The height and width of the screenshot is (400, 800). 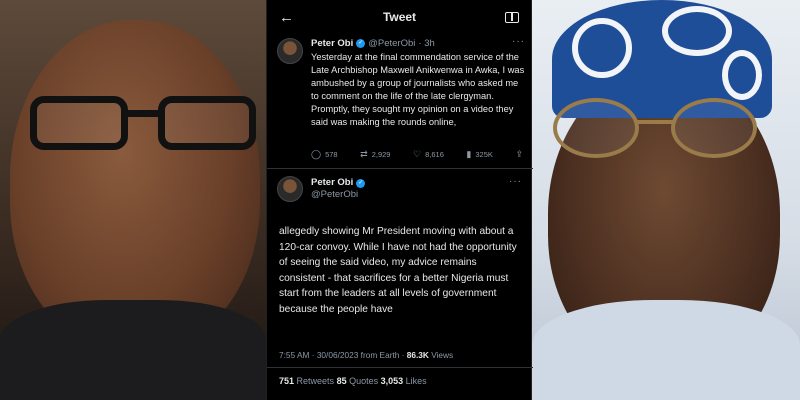 What do you see at coordinates (392, 381) in the screenshot?
I see `likes-count: 3,053` at bounding box center [392, 381].